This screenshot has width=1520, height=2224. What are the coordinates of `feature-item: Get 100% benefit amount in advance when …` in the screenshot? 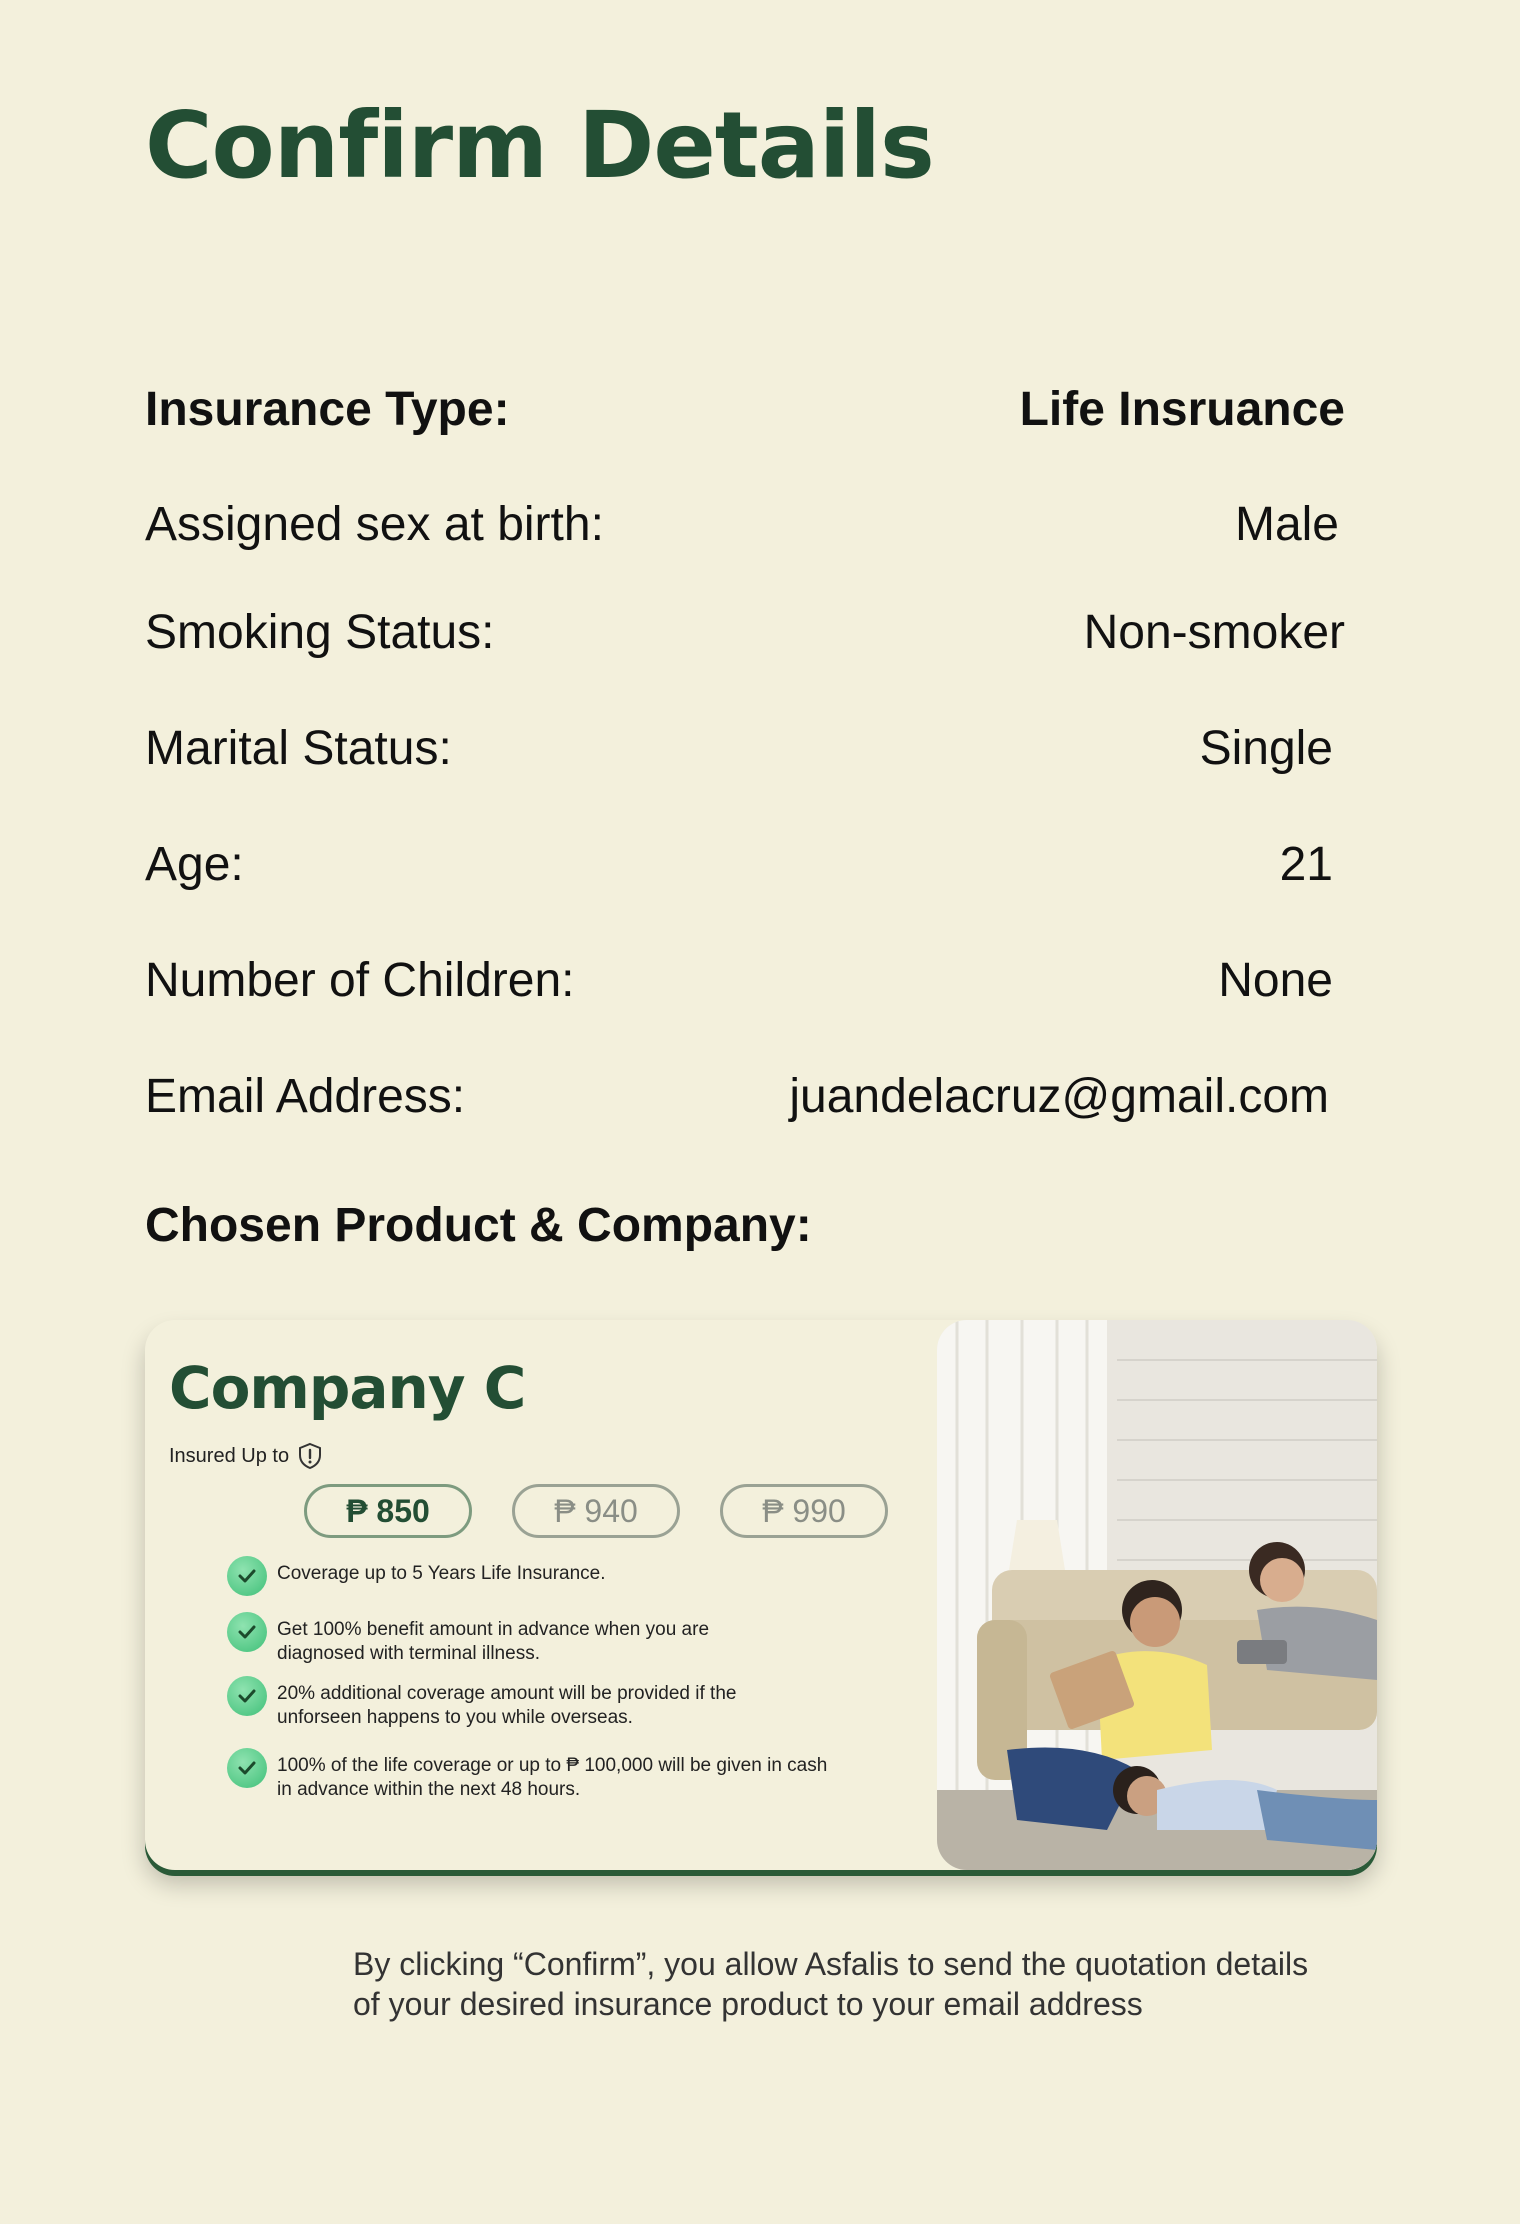 It's located at (502, 1639).